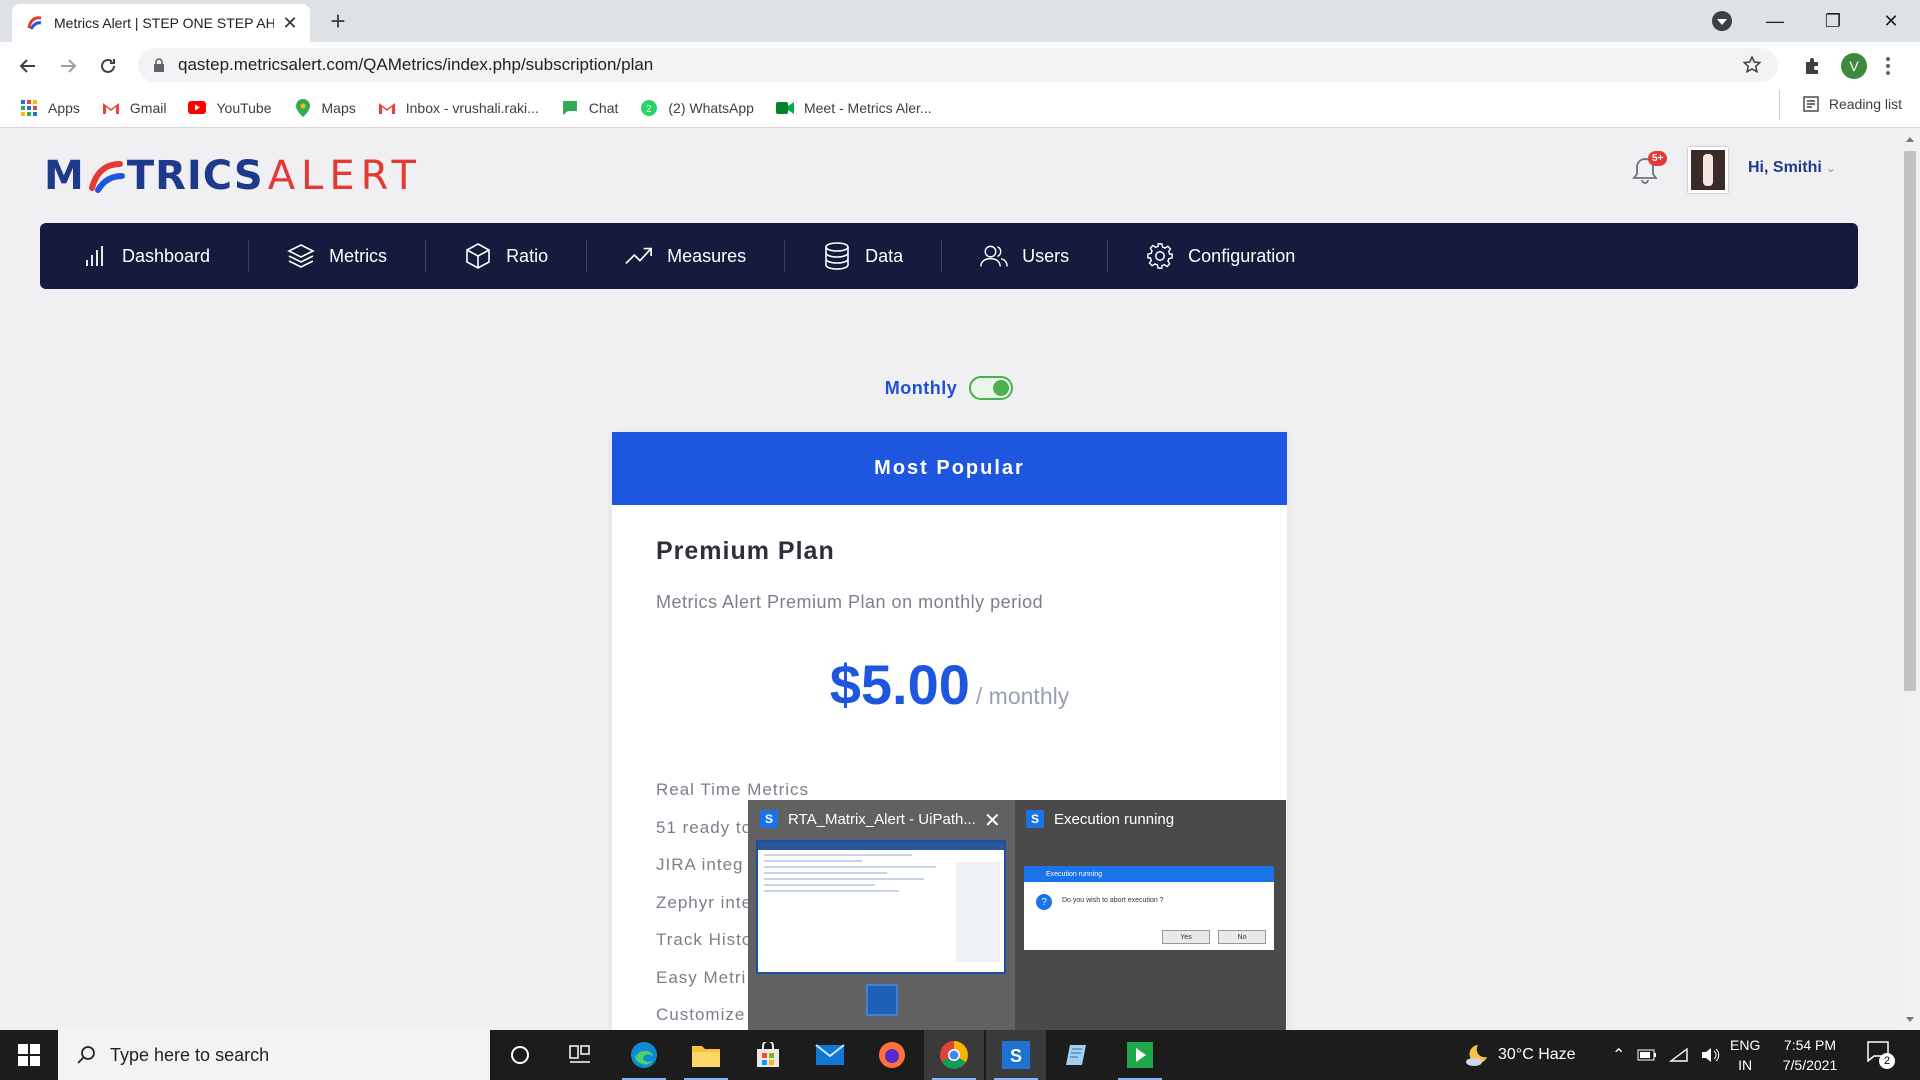 This screenshot has height=1080, width=1920. What do you see at coordinates (148, 107) in the screenshot?
I see `bookmark-label: Gmail` at bounding box center [148, 107].